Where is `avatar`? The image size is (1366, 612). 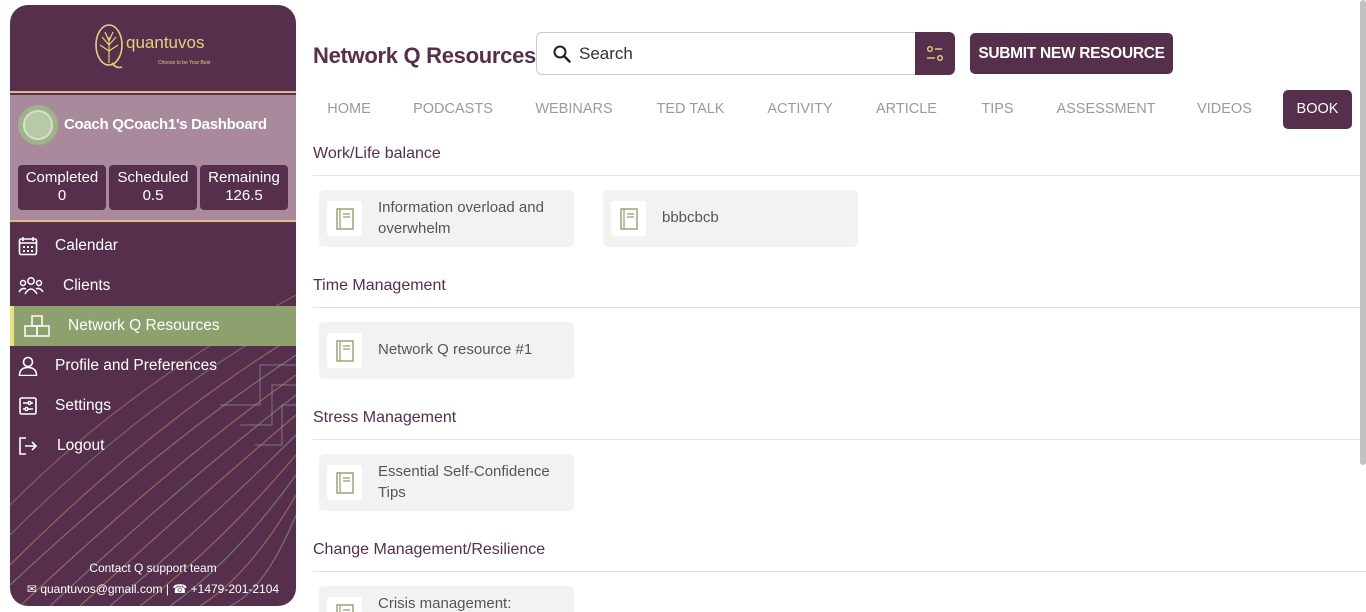 avatar is located at coordinates (38, 125).